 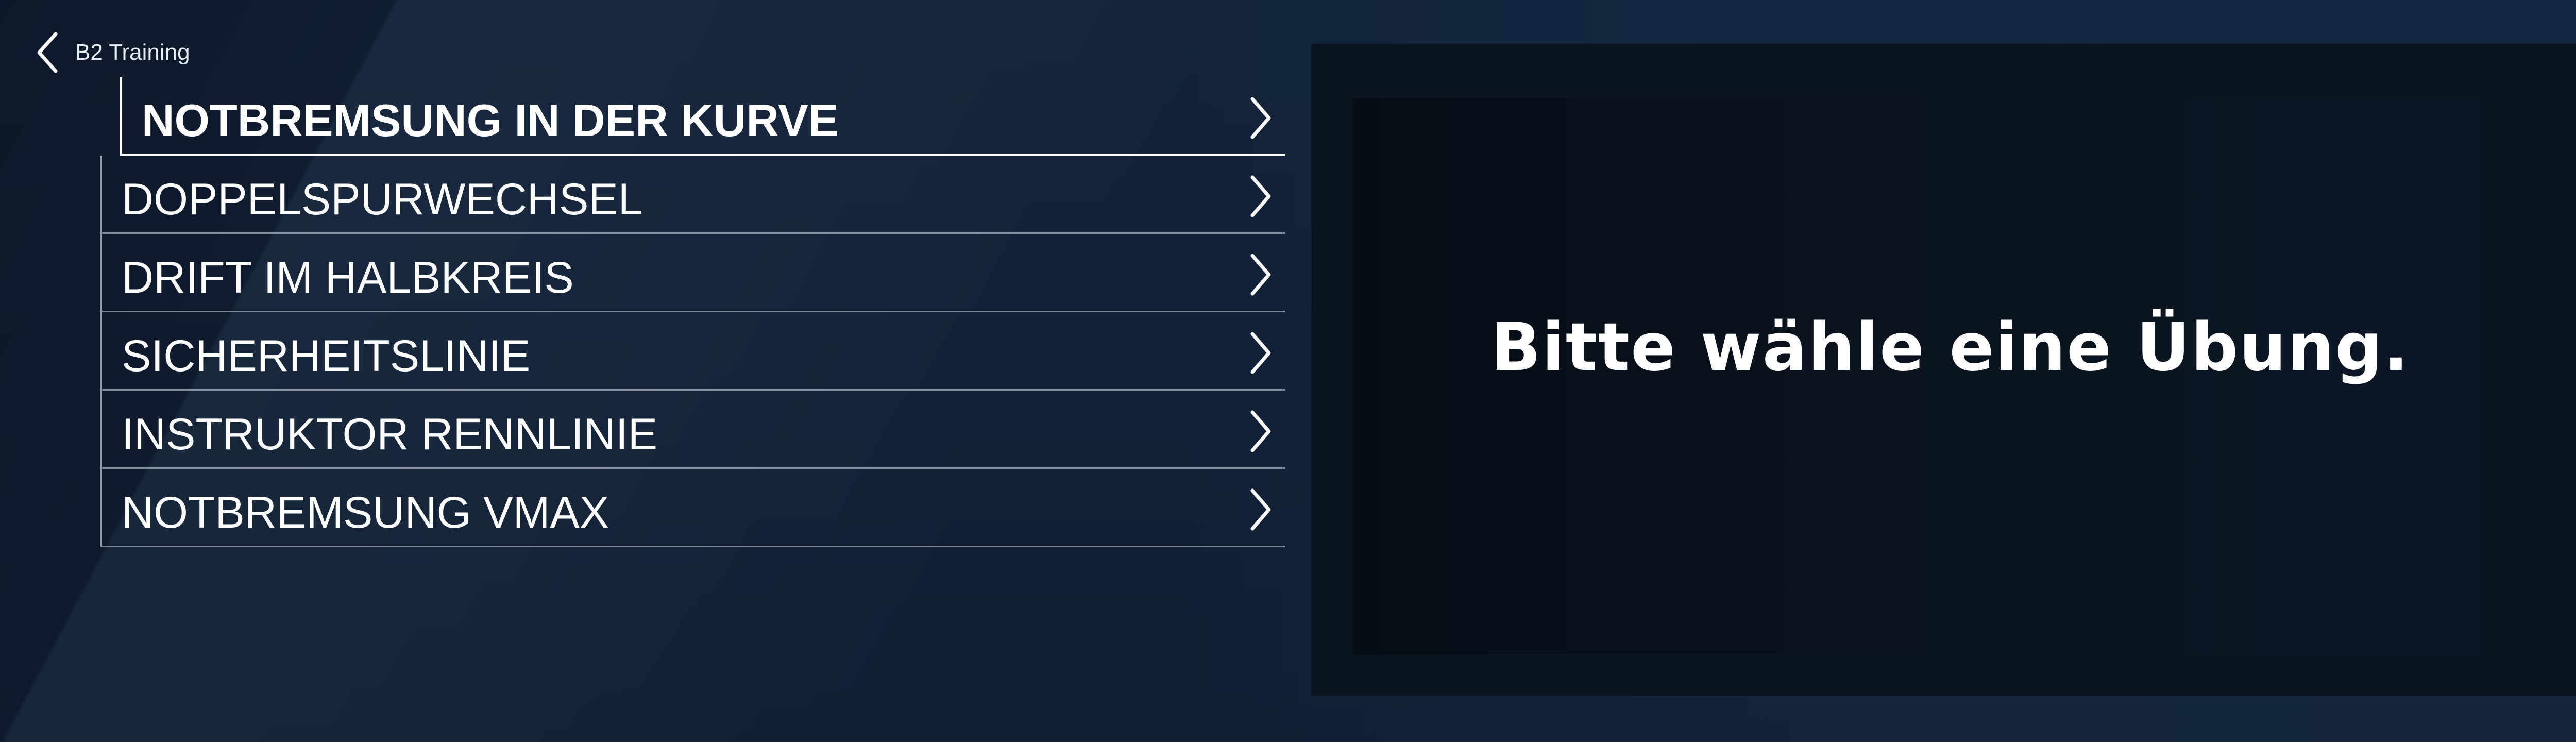 I want to click on menu-item-label: NOTBREMSUNG IN DER KURVE, so click(x=490, y=120).